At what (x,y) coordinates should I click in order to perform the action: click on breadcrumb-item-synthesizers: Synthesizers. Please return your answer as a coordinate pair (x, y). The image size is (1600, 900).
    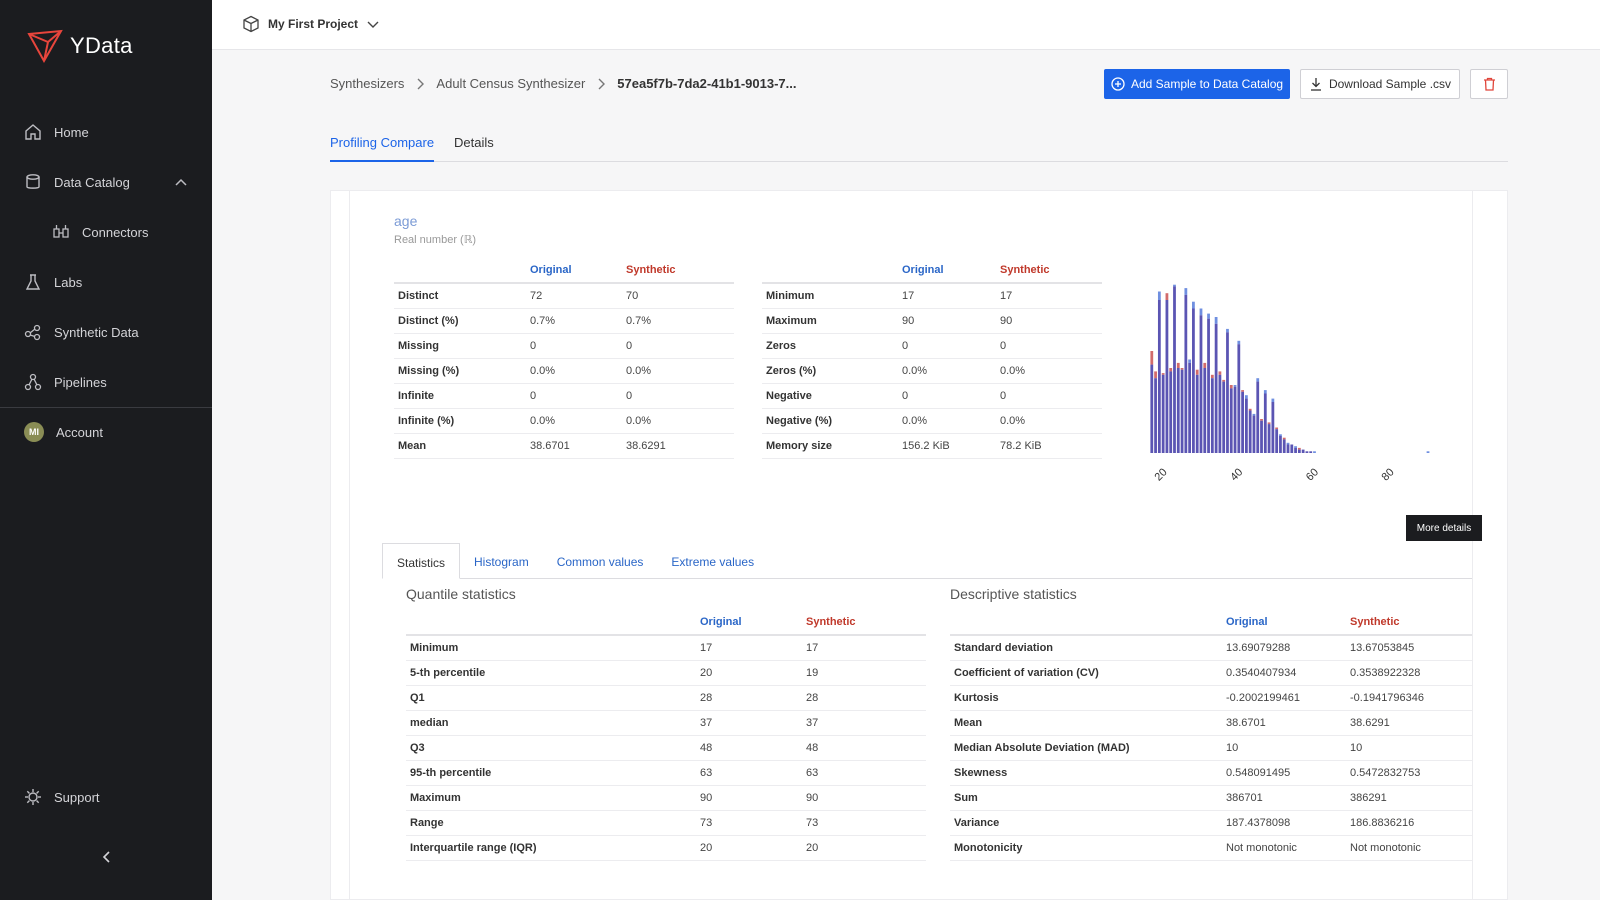
    Looking at the image, I should click on (367, 83).